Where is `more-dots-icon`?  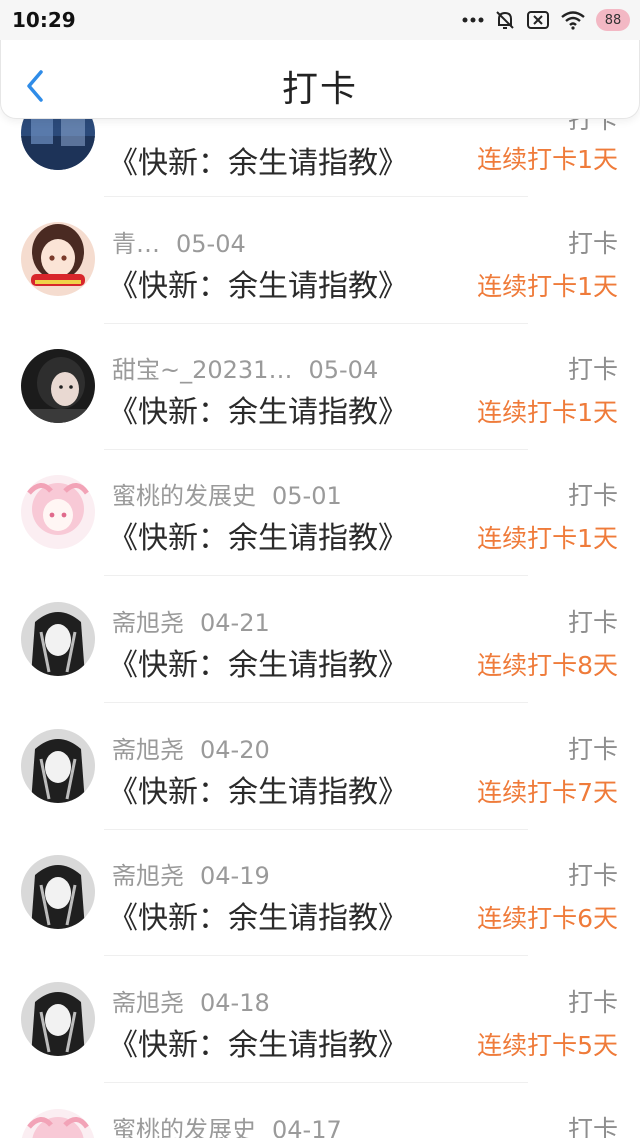 more-dots-icon is located at coordinates (473, 20).